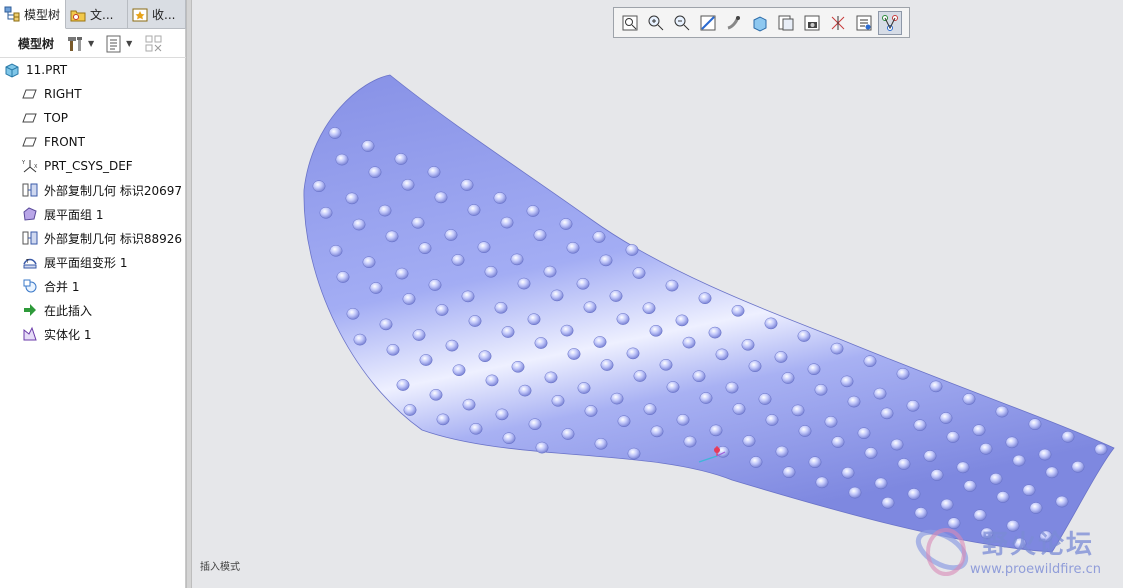 Image resolution: width=1123 pixels, height=588 pixels. I want to click on zoom-in-button, so click(656, 23).